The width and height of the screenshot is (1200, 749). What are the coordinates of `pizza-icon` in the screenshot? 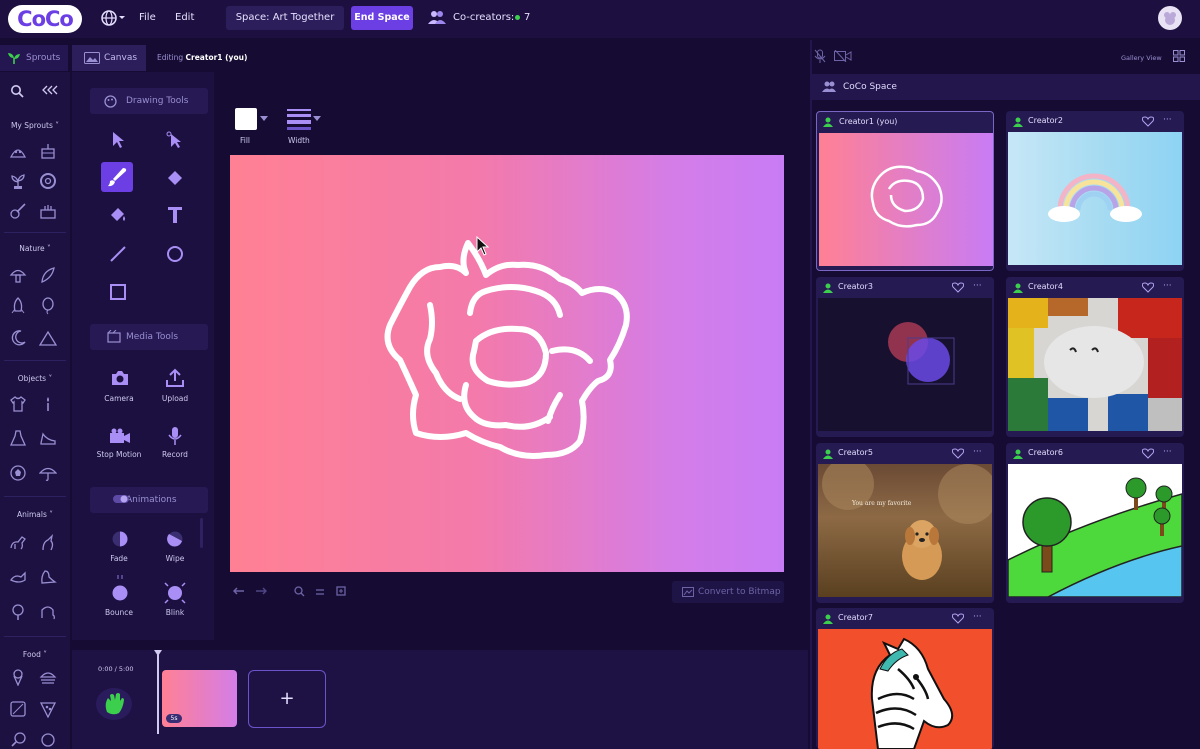 It's located at (48, 709).